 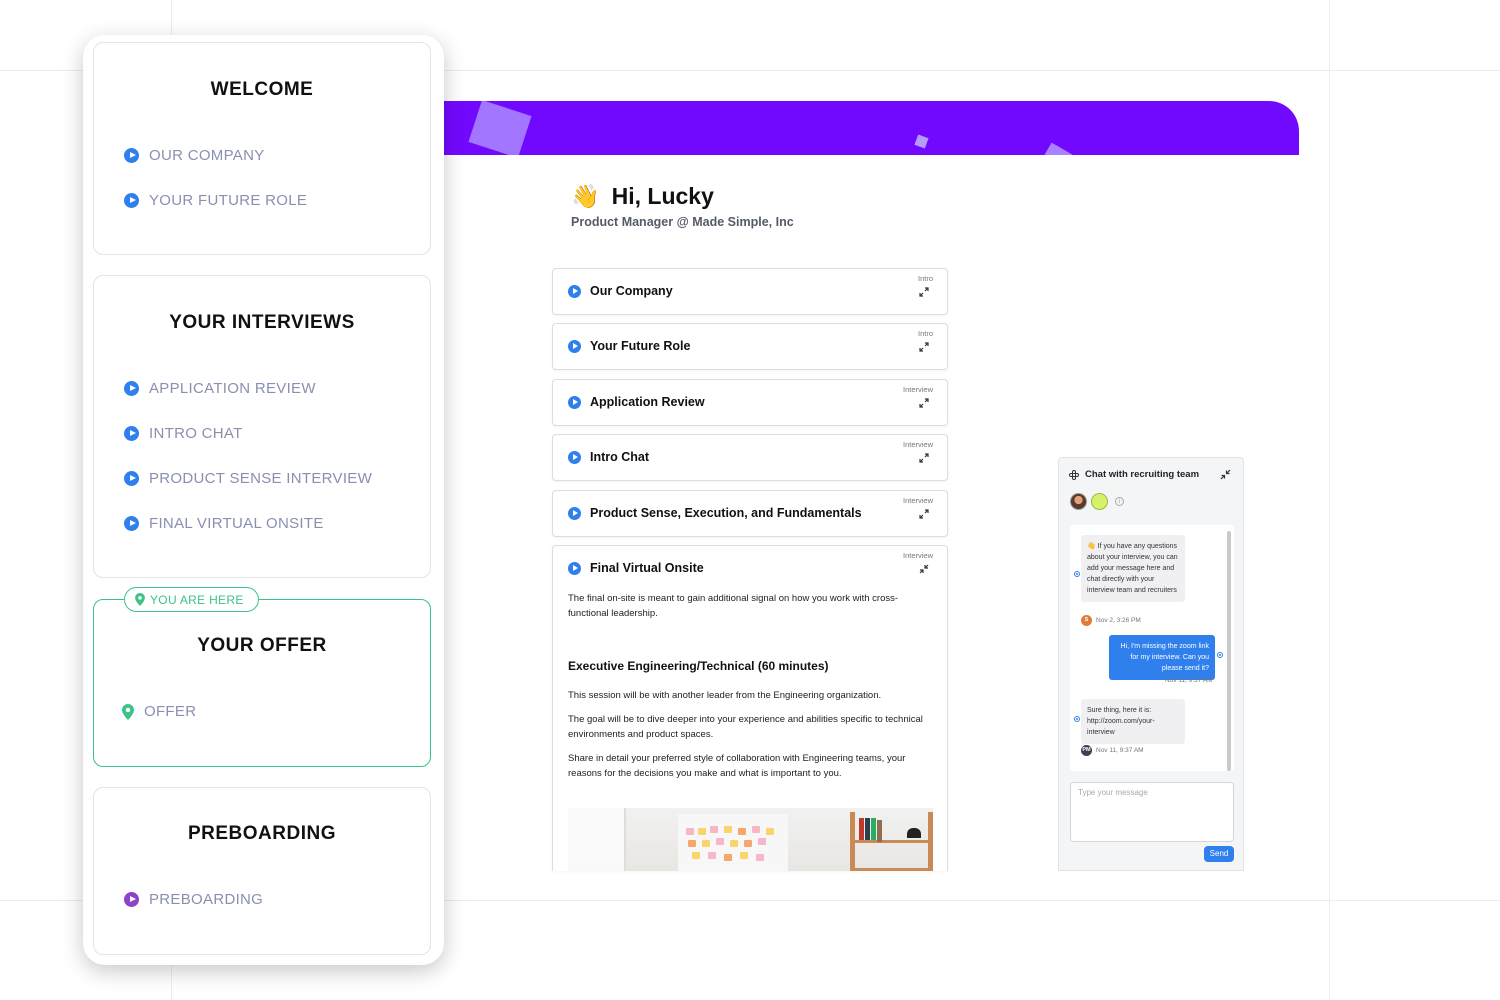 I want to click on badge-label: YOU ARE HERE, so click(x=197, y=599).